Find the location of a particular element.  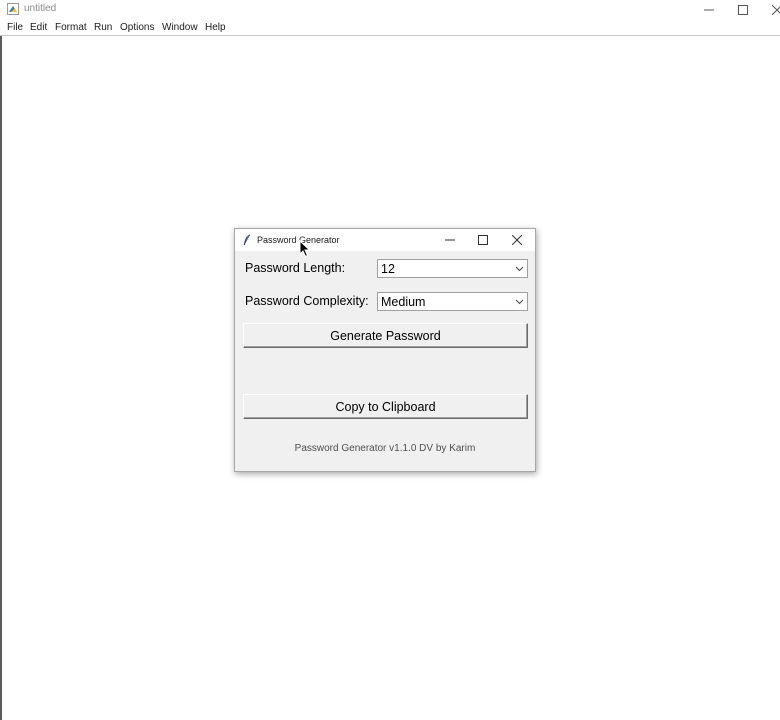

menubar: File Edit Format Run Options Window Help is located at coordinates (390, 27).